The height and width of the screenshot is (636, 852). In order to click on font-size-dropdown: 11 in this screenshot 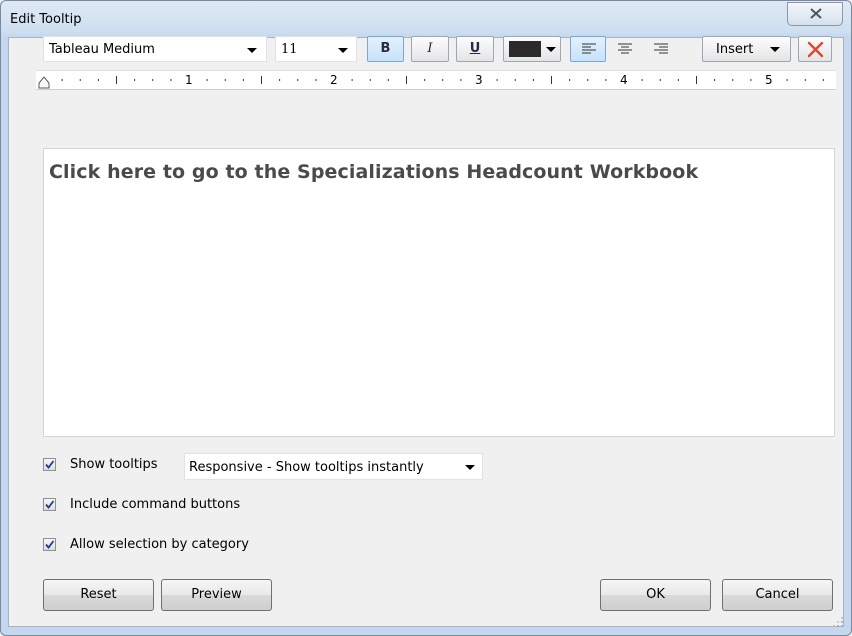, I will do `click(316, 49)`.